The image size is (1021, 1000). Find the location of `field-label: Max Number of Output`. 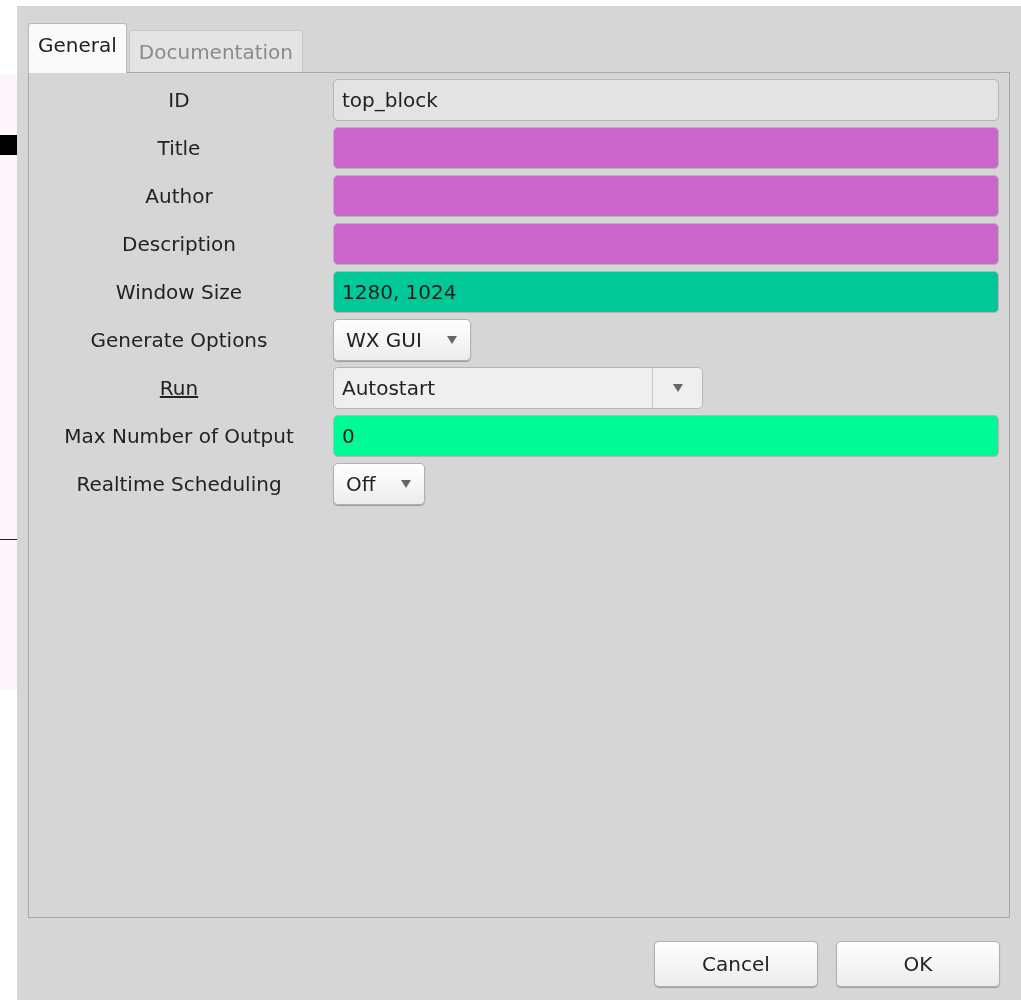

field-label: Max Number of Output is located at coordinates (179, 436).